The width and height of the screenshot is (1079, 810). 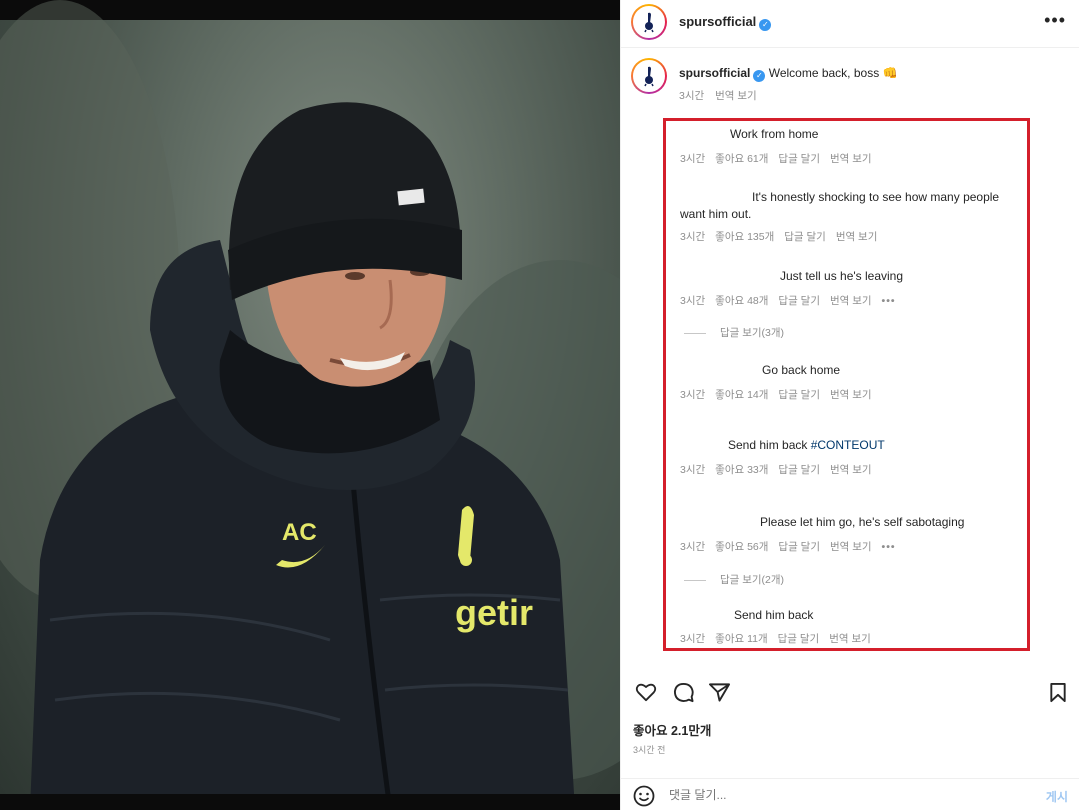 What do you see at coordinates (646, 692) in the screenshot?
I see `heart-icon` at bounding box center [646, 692].